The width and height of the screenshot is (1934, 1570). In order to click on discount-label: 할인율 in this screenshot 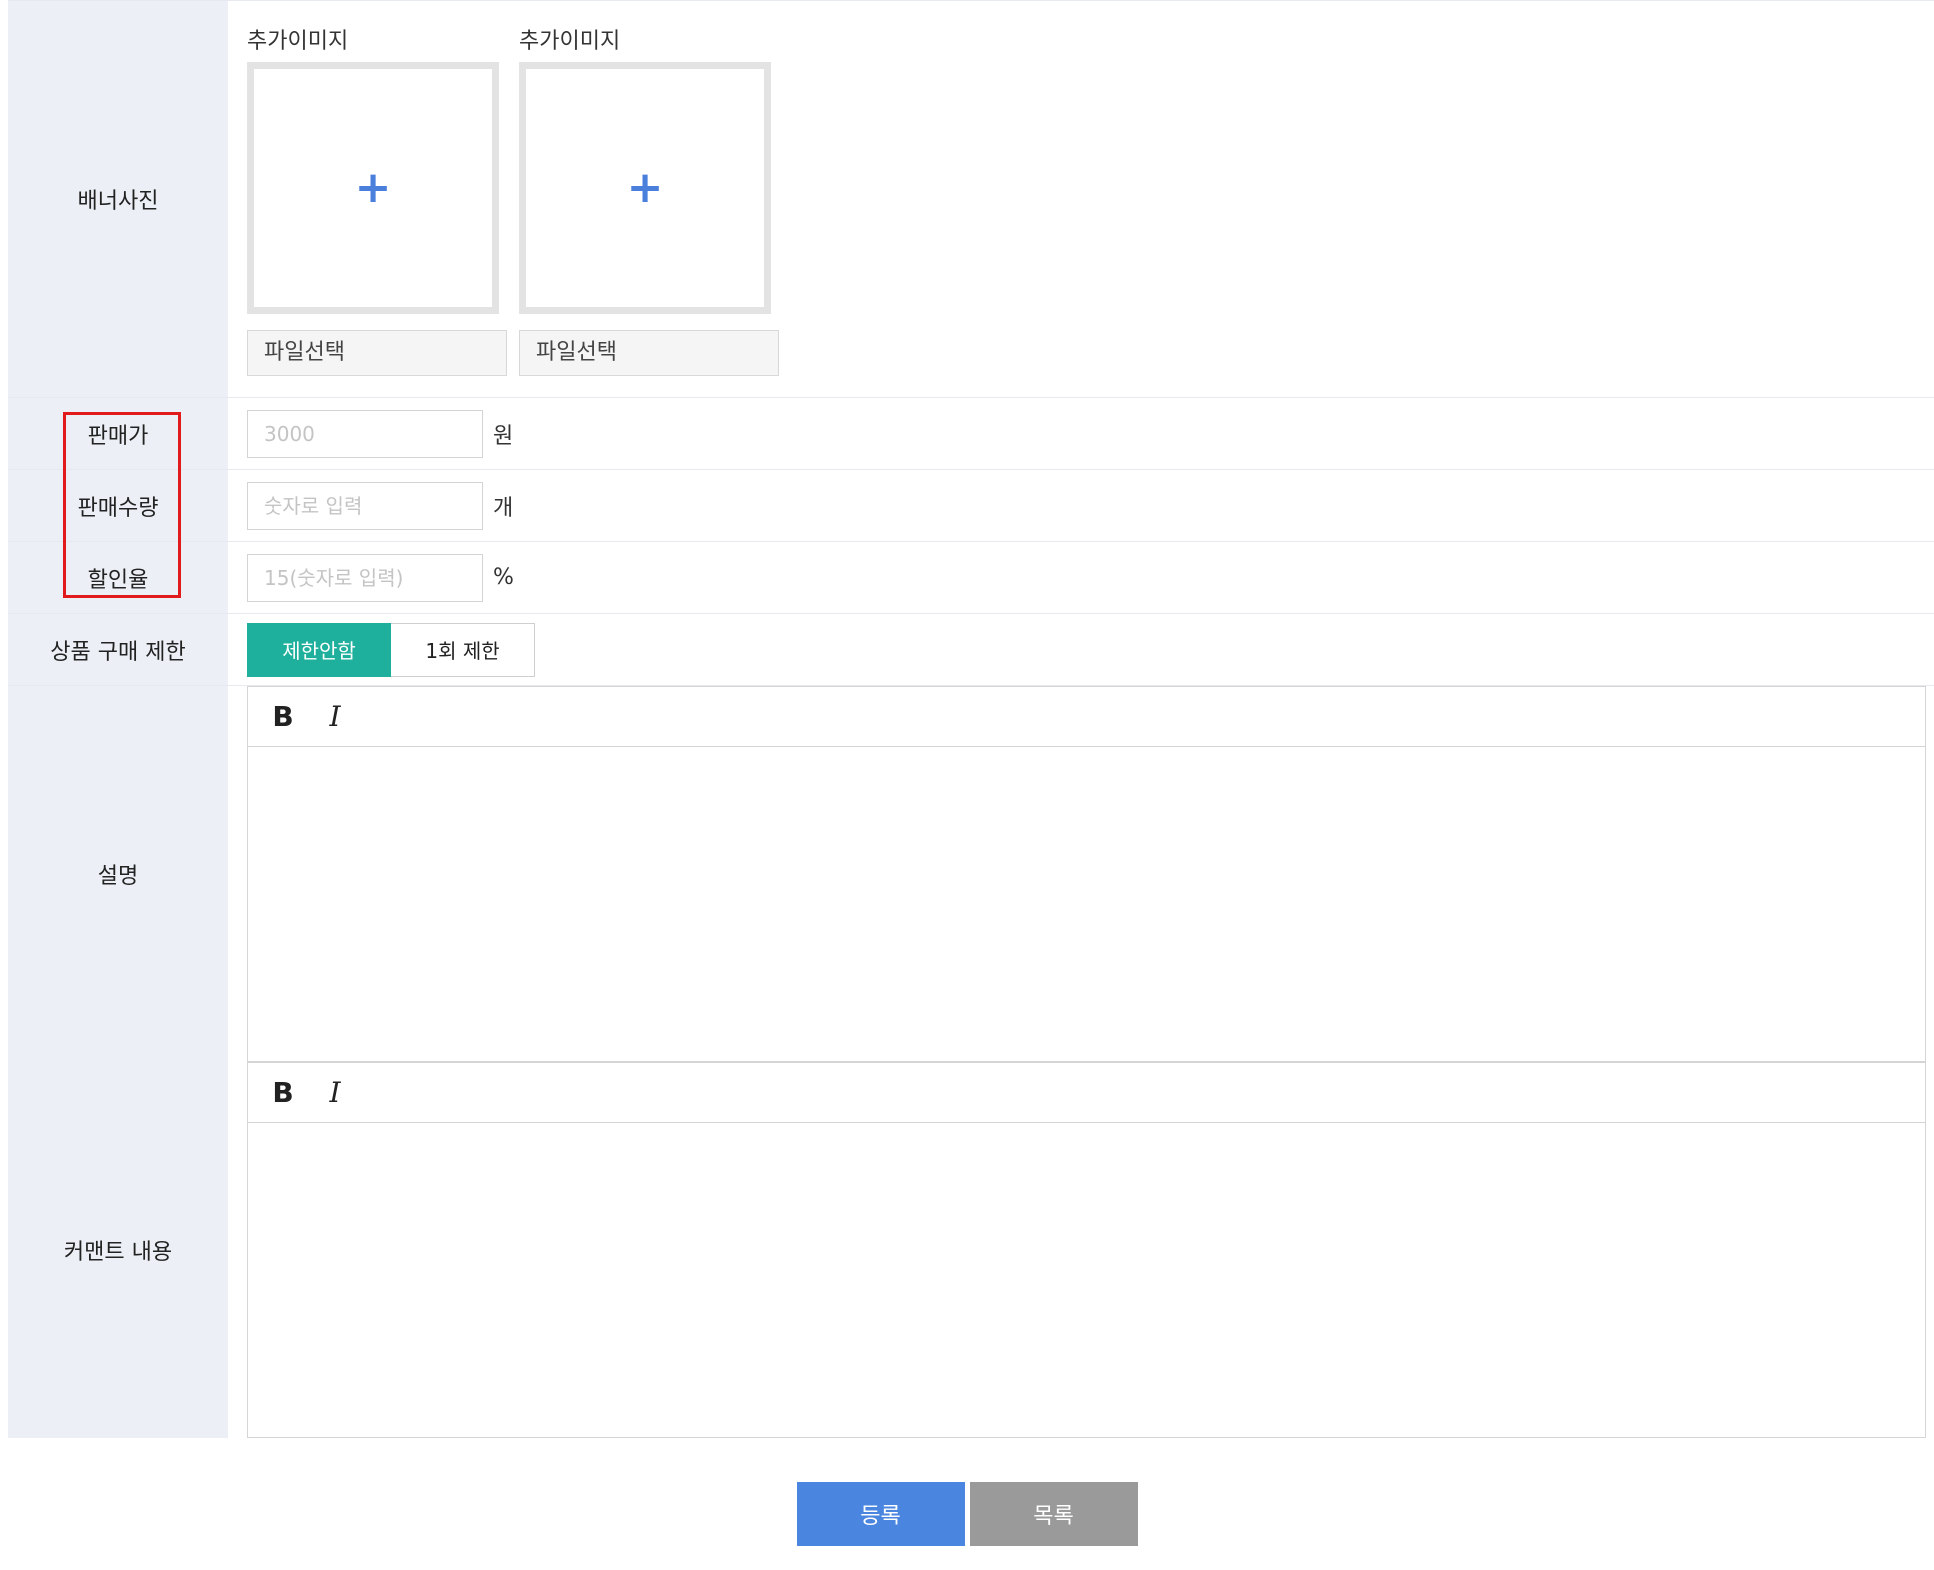, I will do `click(118, 577)`.